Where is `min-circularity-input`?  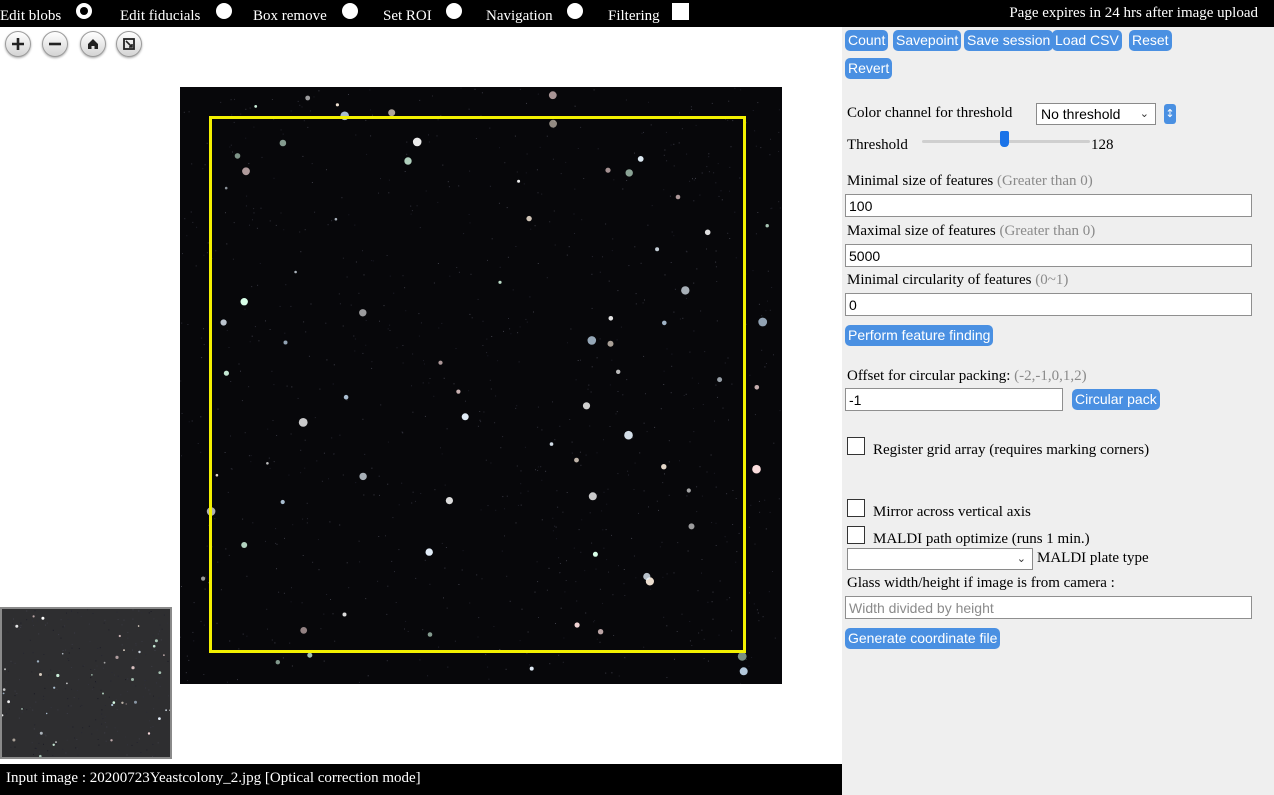
min-circularity-input is located at coordinates (1048, 304).